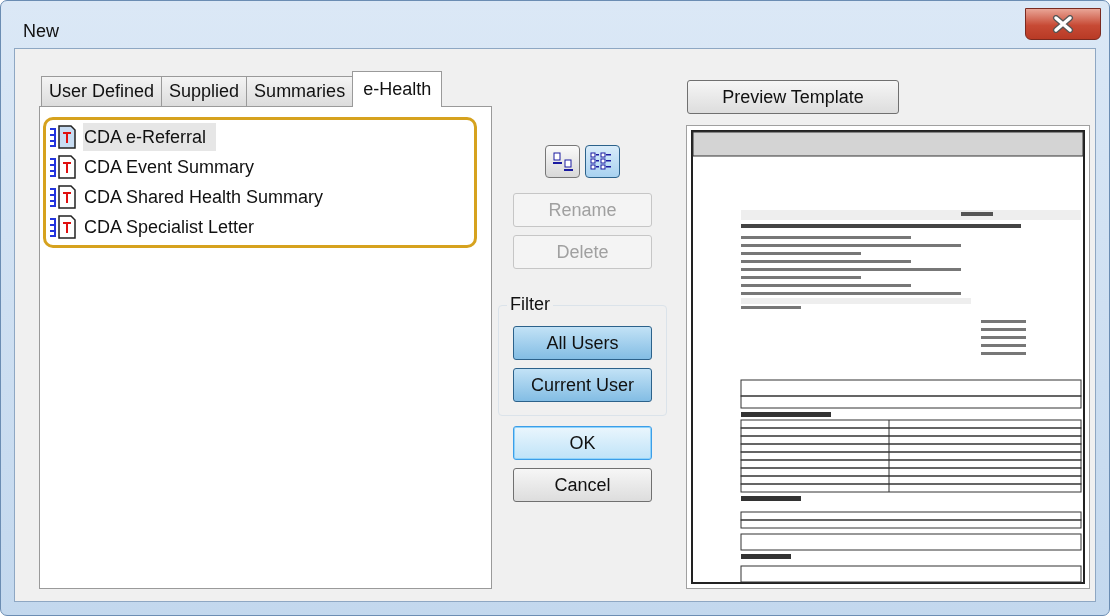 This screenshot has height=616, width=1110. I want to click on tab: Supplied, so click(204, 91).